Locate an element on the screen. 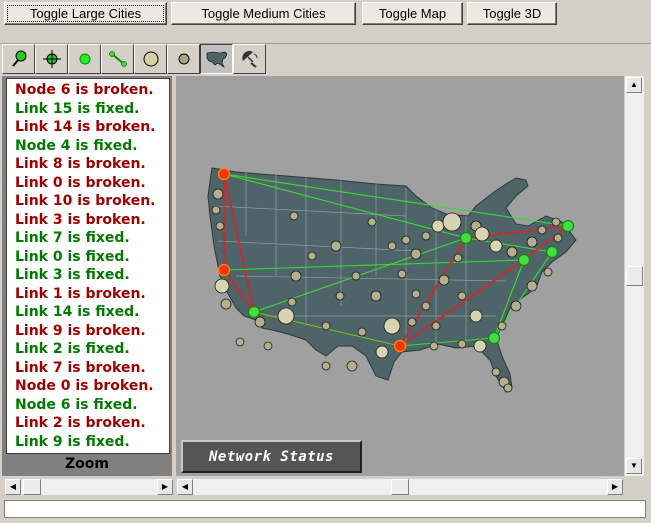 This screenshot has width=651, height=523. log-entry: Link 2 is fixed. is located at coordinates (72, 349).